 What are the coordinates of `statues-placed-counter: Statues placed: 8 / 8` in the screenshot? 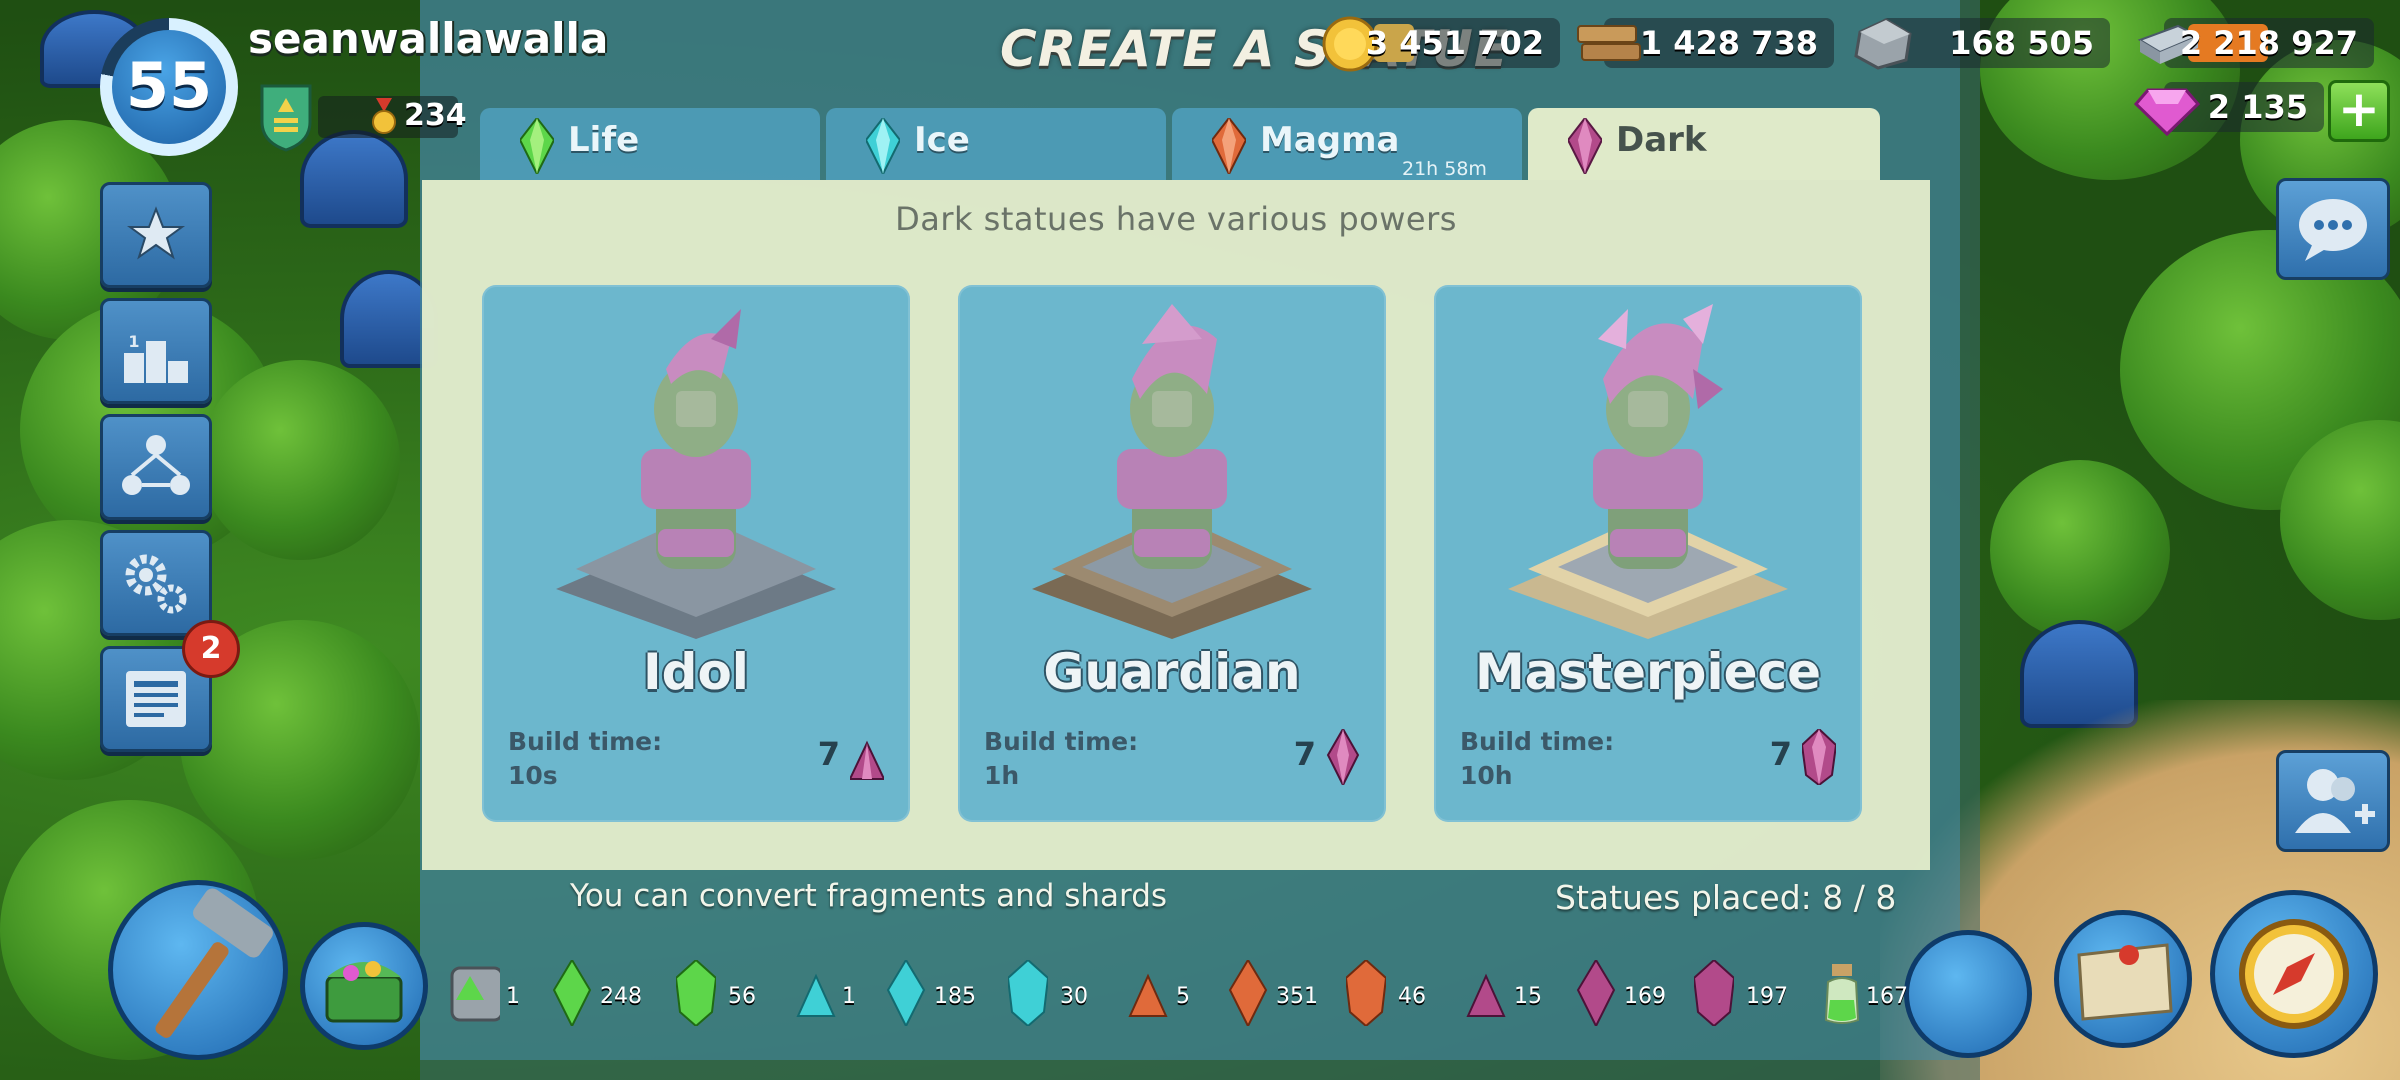 It's located at (1726, 897).